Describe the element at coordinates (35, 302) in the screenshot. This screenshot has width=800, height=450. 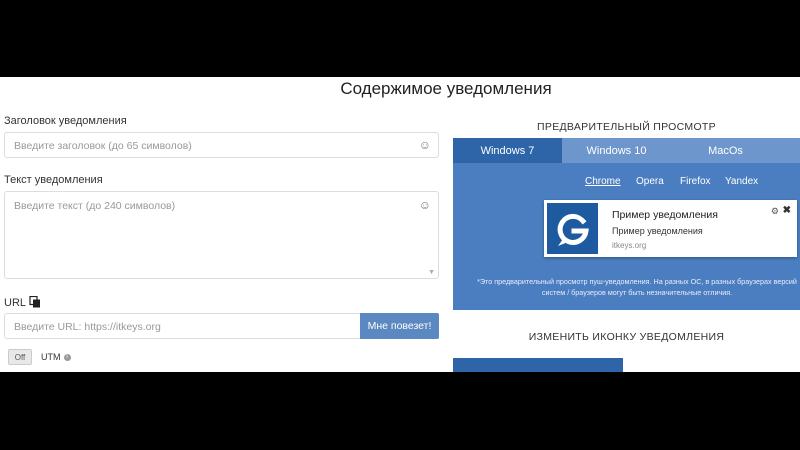
I see `copy-icon` at that location.